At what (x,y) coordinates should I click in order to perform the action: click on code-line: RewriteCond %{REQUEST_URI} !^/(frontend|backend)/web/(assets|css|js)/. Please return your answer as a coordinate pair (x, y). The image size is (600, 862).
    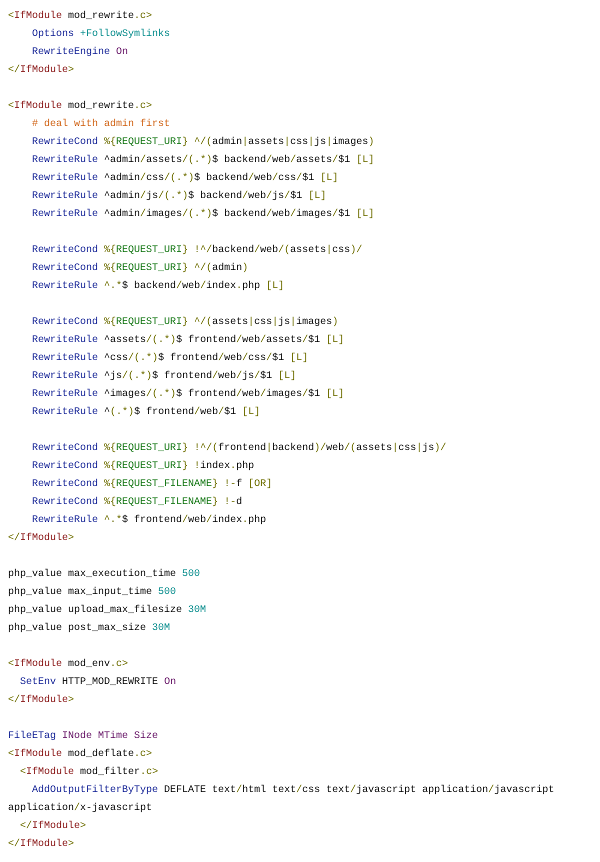
    Looking at the image, I should click on (238, 449).